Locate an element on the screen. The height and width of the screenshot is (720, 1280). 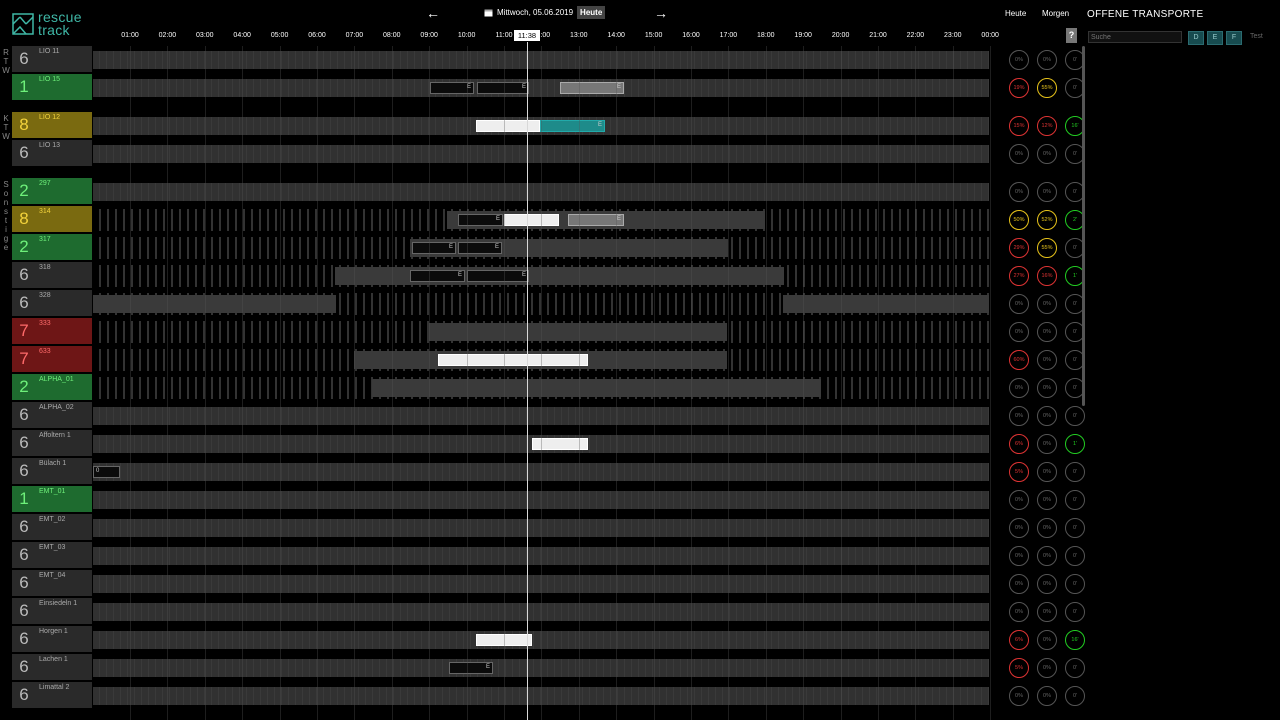
vehicle-status-number: 7 is located at coordinates (24, 331).